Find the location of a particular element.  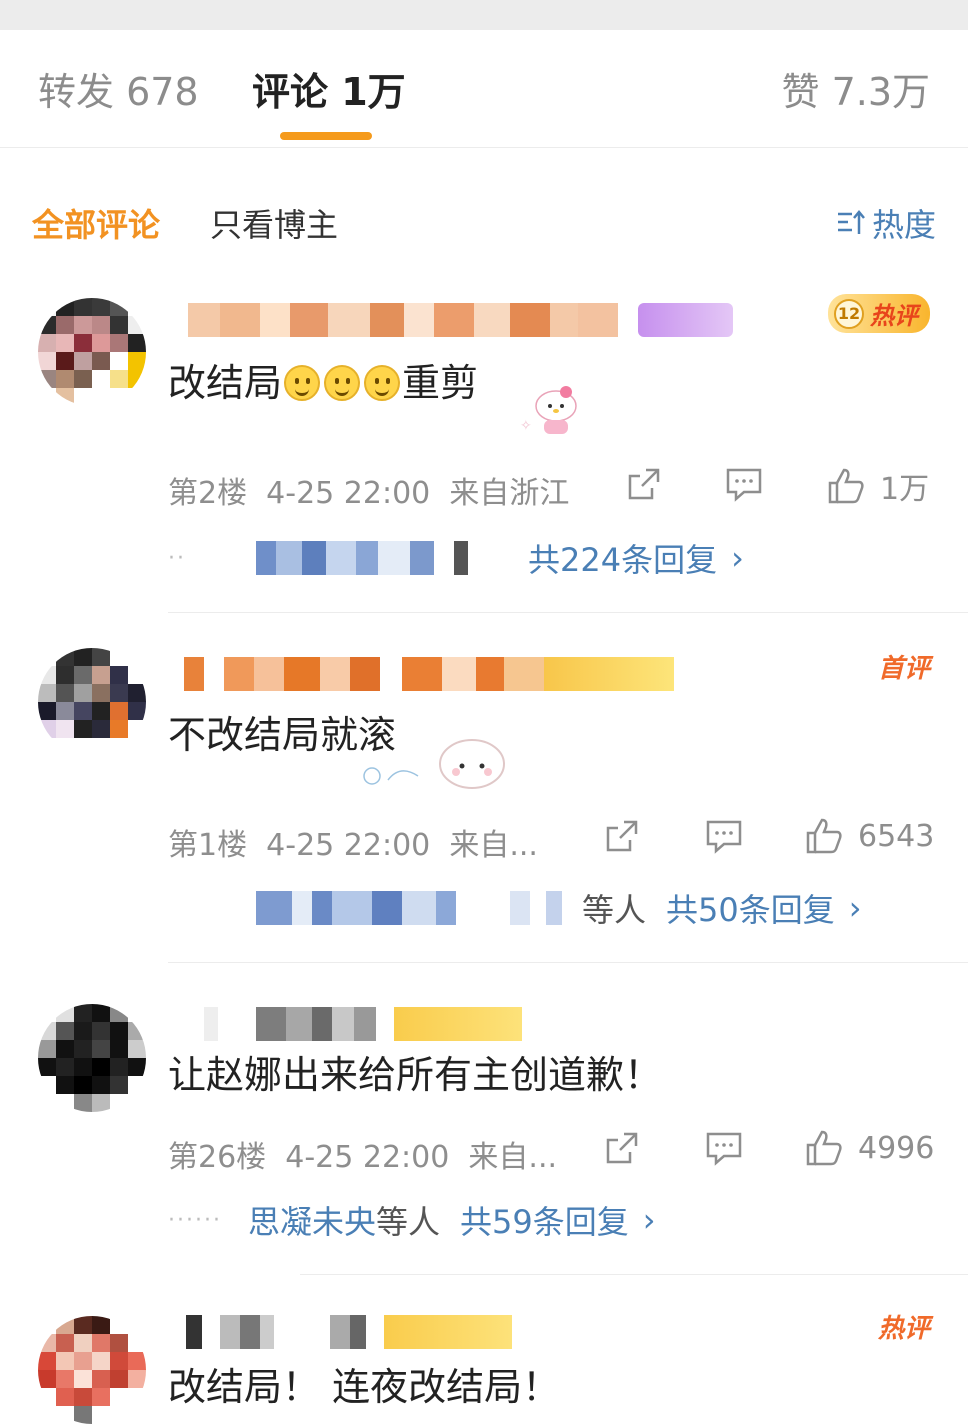

reply-summary: ······ 思凝未央 等人 共59条回复 › is located at coordinates (412, 1220).